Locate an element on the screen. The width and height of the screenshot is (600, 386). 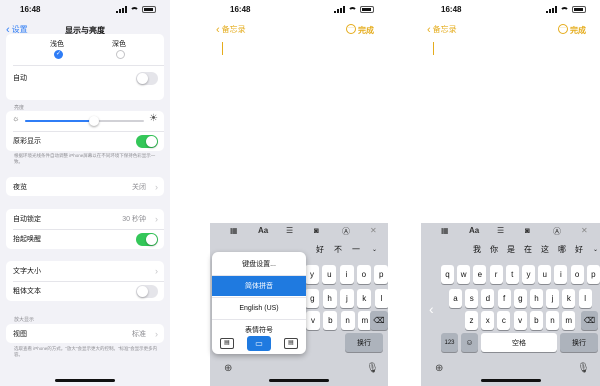
keyboard-right-icon: ▤ is located at coordinates (291, 343).